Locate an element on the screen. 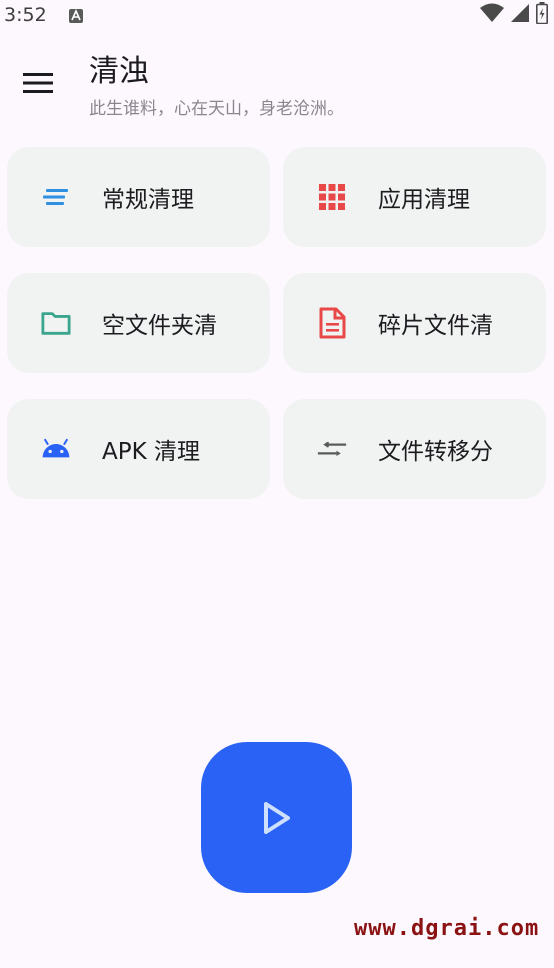  status-indicators is located at coordinates (514, 15).